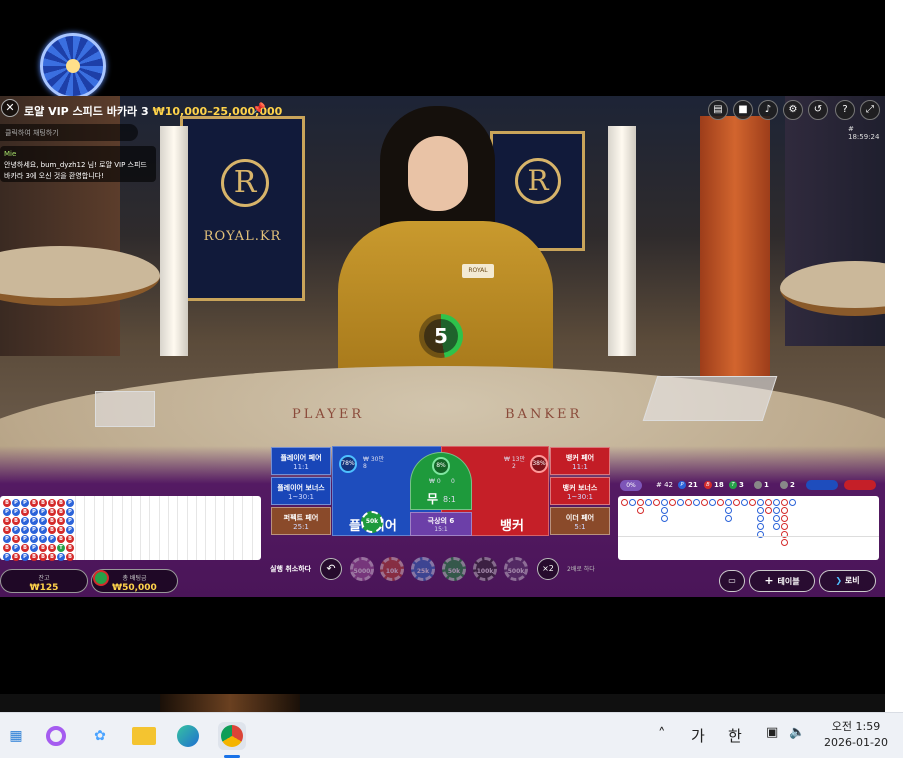  What do you see at coordinates (441, 466) in the screenshot?
I see `tie-percent: 8%` at bounding box center [441, 466].